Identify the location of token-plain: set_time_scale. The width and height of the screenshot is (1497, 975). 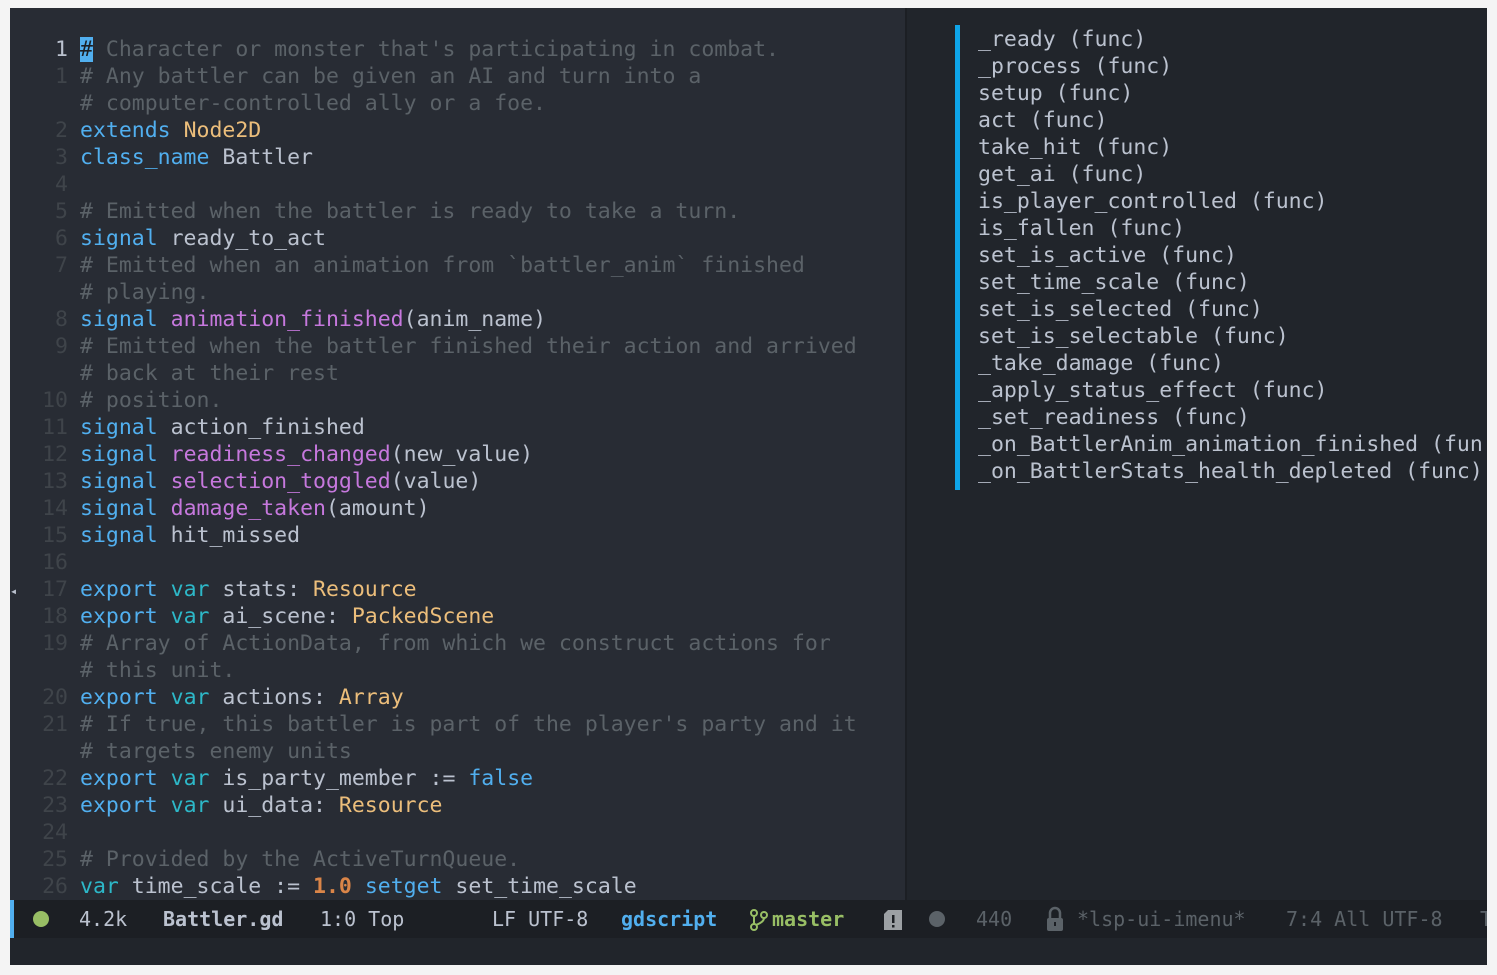
(539, 886).